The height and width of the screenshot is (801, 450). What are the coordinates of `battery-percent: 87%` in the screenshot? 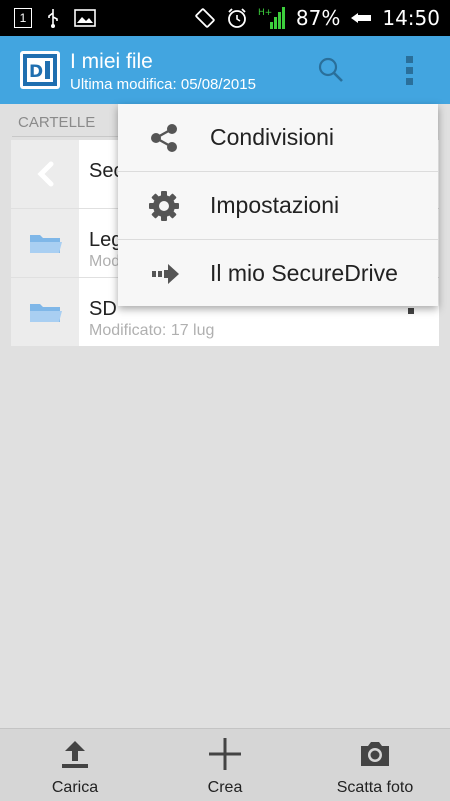 It's located at (318, 18).